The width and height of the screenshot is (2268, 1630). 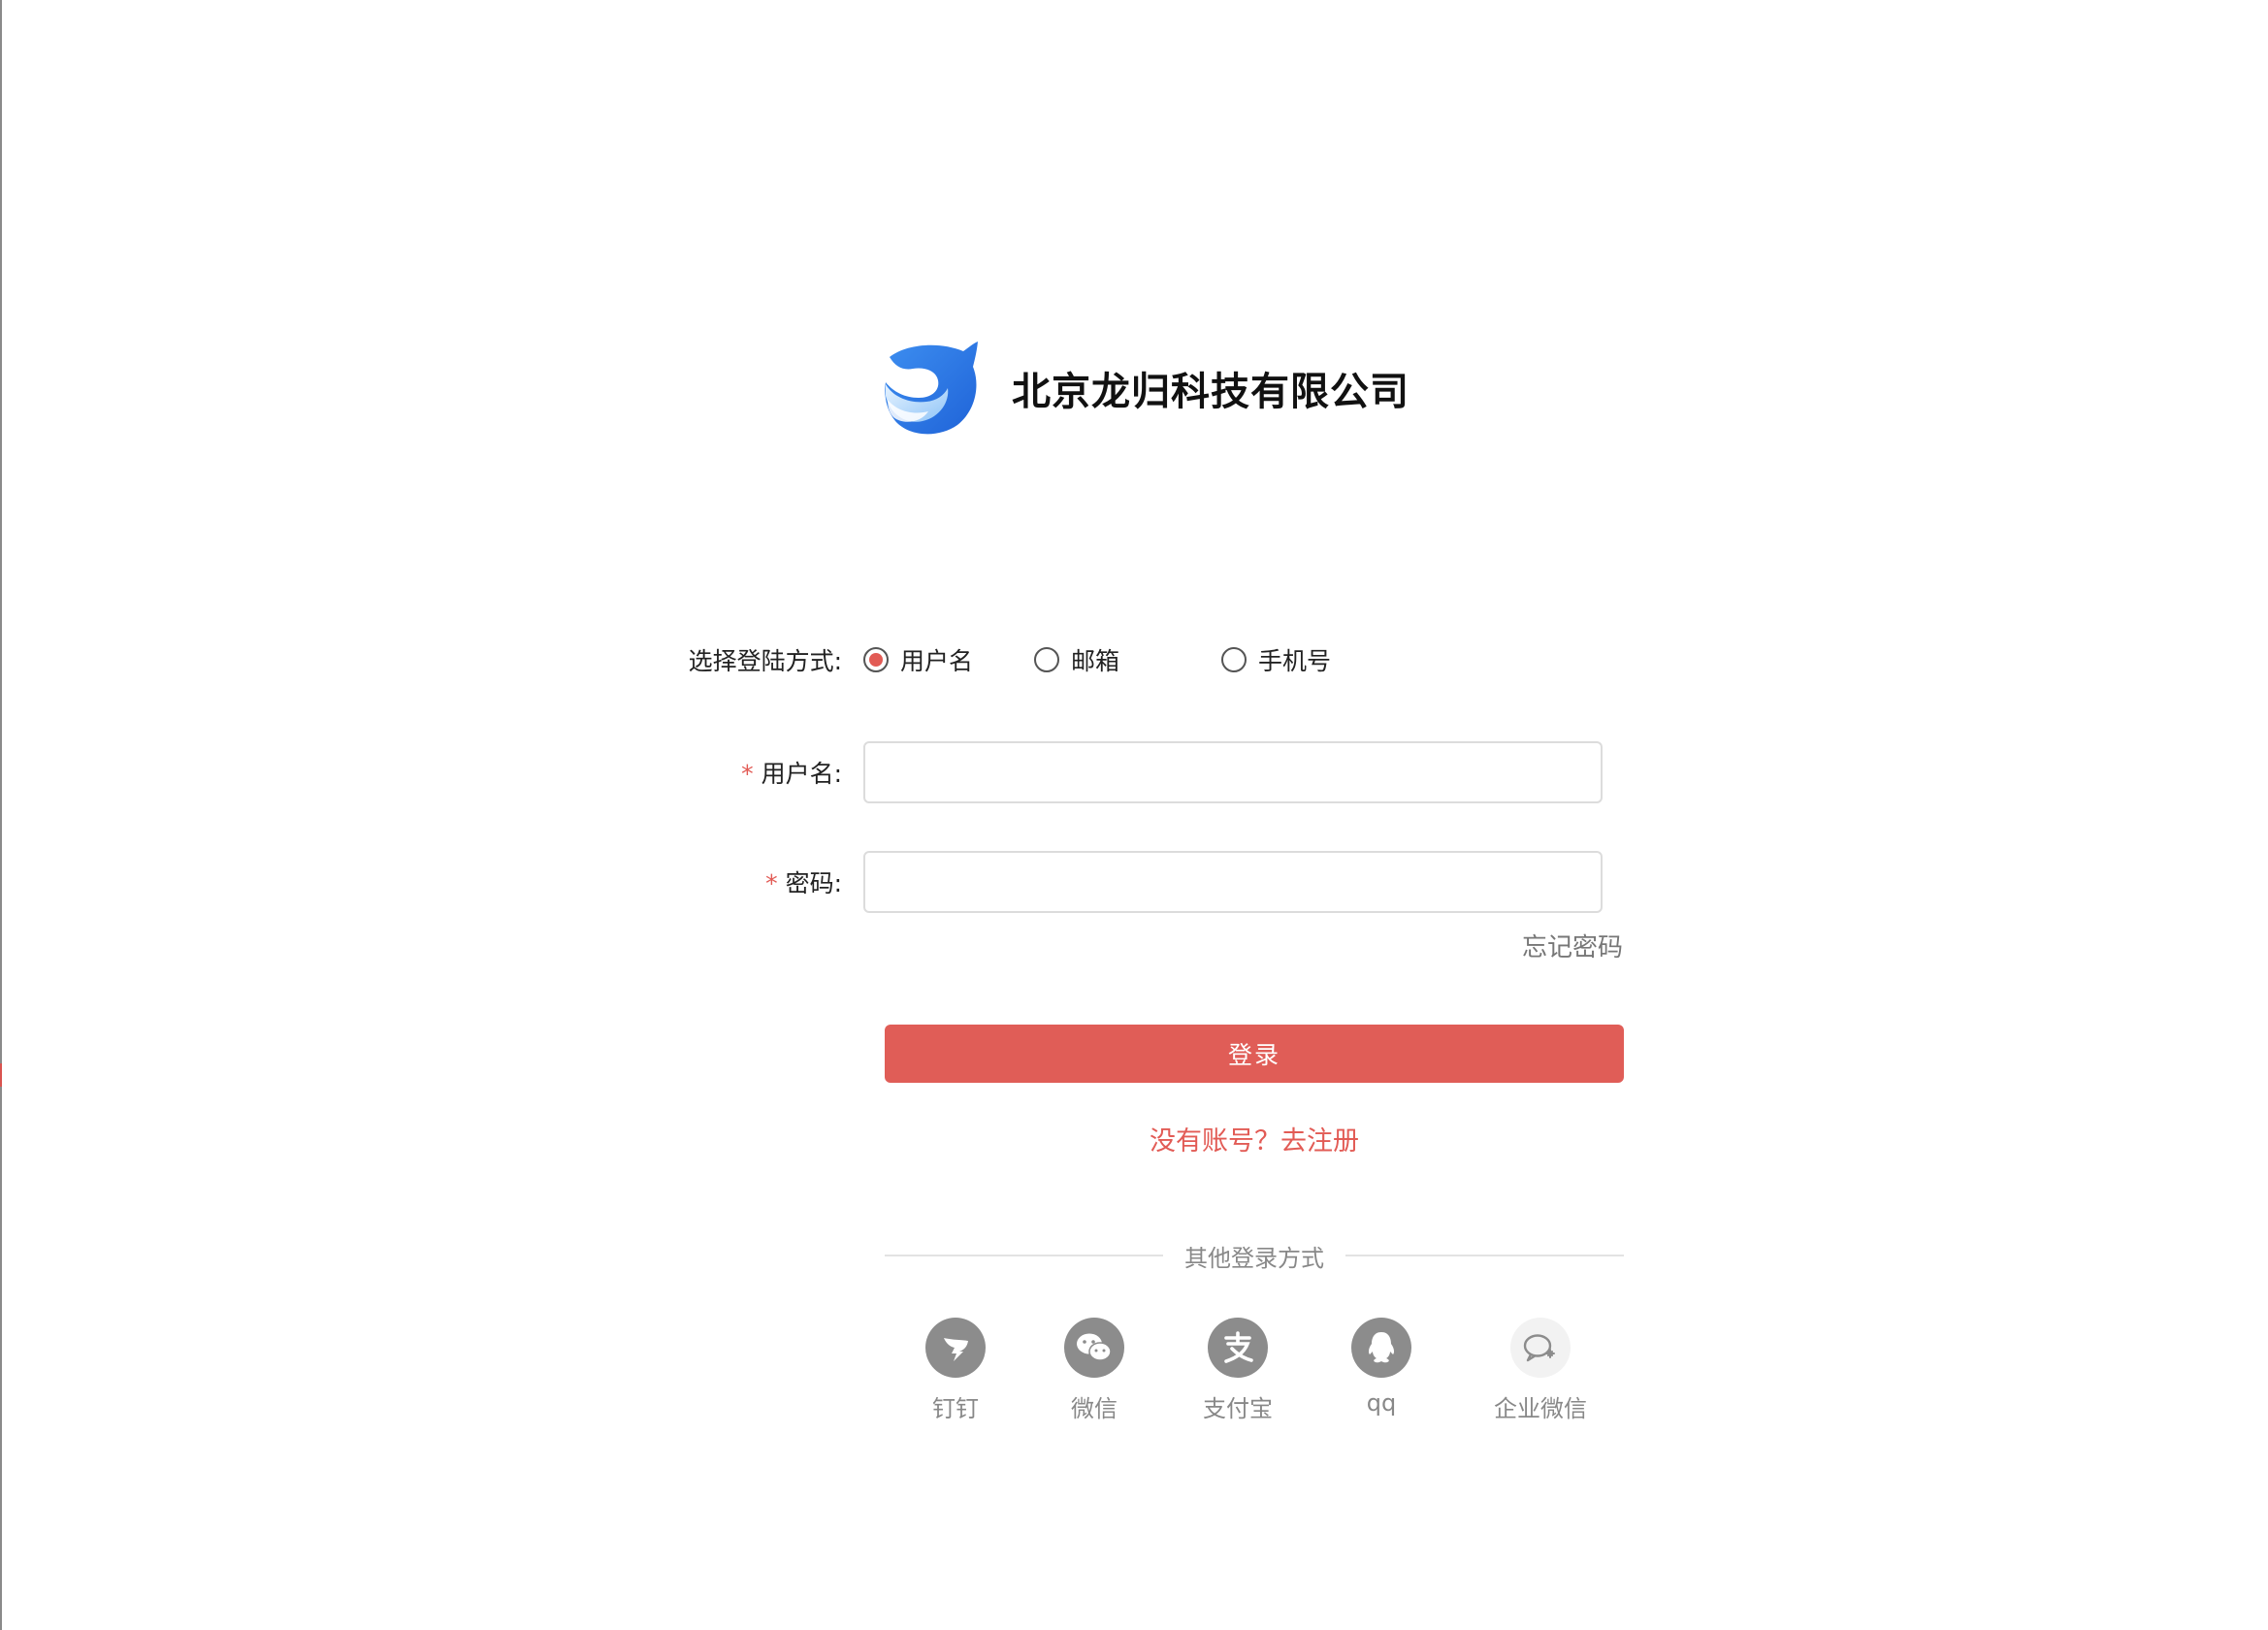 I want to click on social-alipay: 支付宝, so click(x=1238, y=1371).